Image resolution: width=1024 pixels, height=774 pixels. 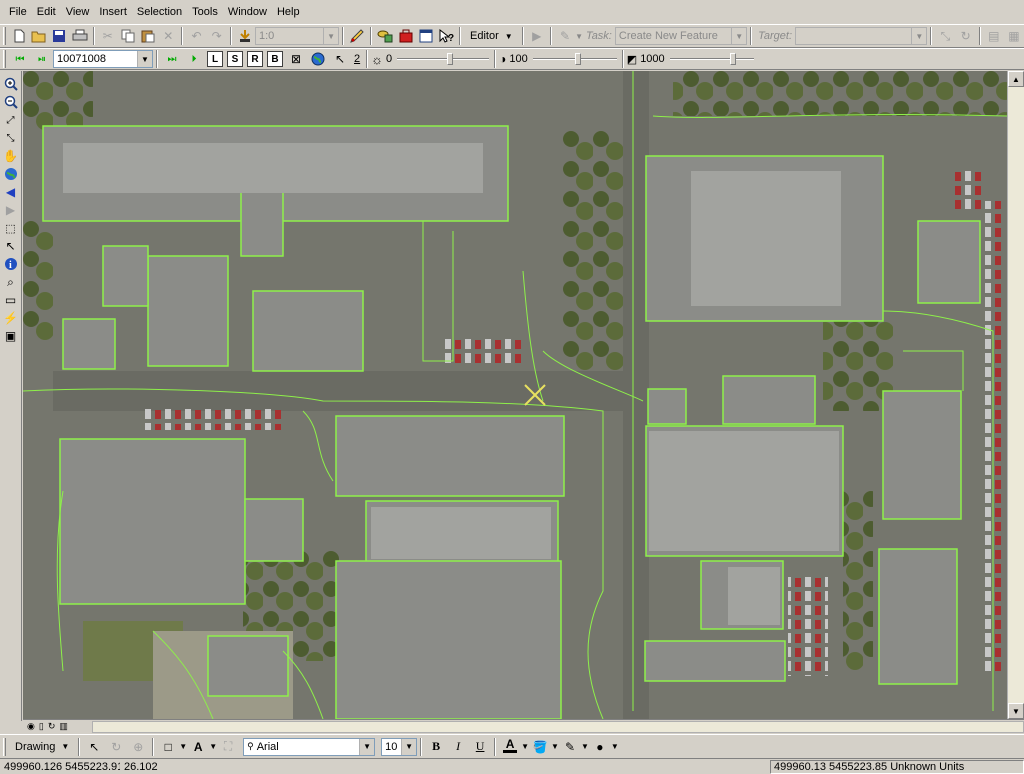 I want to click on scroll-down-icon: ▼, so click(x=1016, y=711).